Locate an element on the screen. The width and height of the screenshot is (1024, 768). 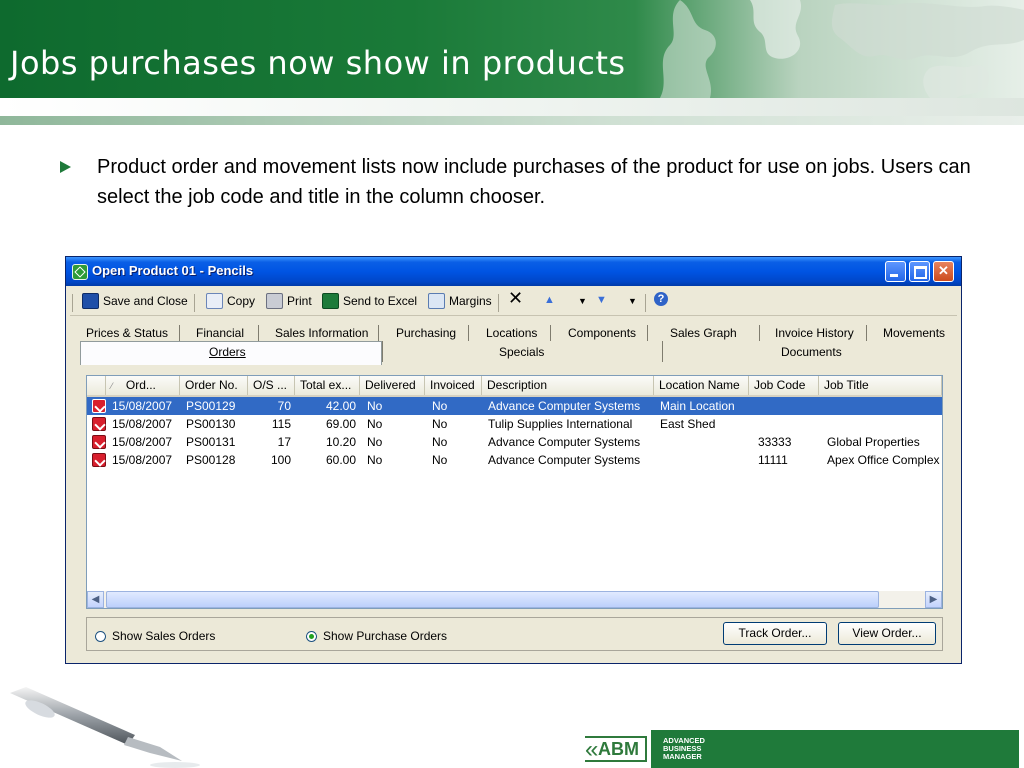
tab-orders-label: Orders is located at coordinates (227, 352).